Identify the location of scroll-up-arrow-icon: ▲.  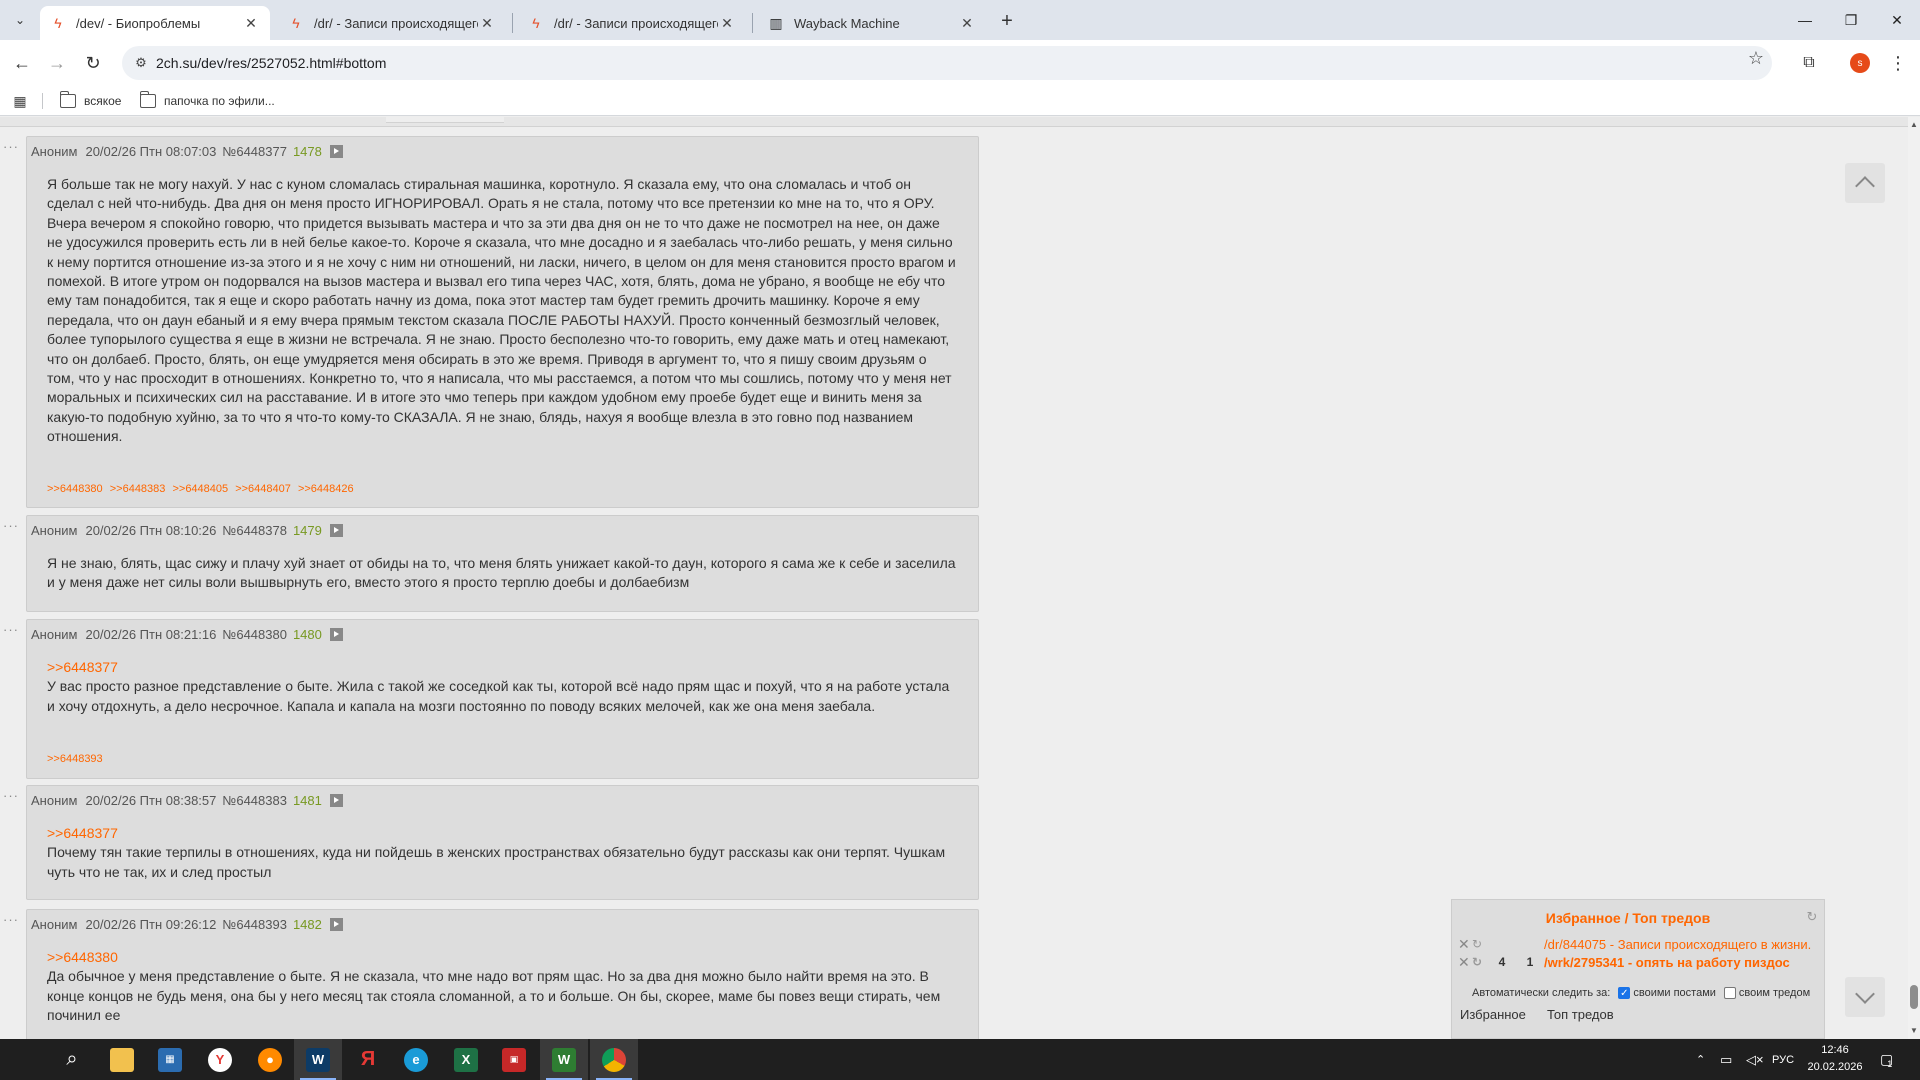
(1914, 124).